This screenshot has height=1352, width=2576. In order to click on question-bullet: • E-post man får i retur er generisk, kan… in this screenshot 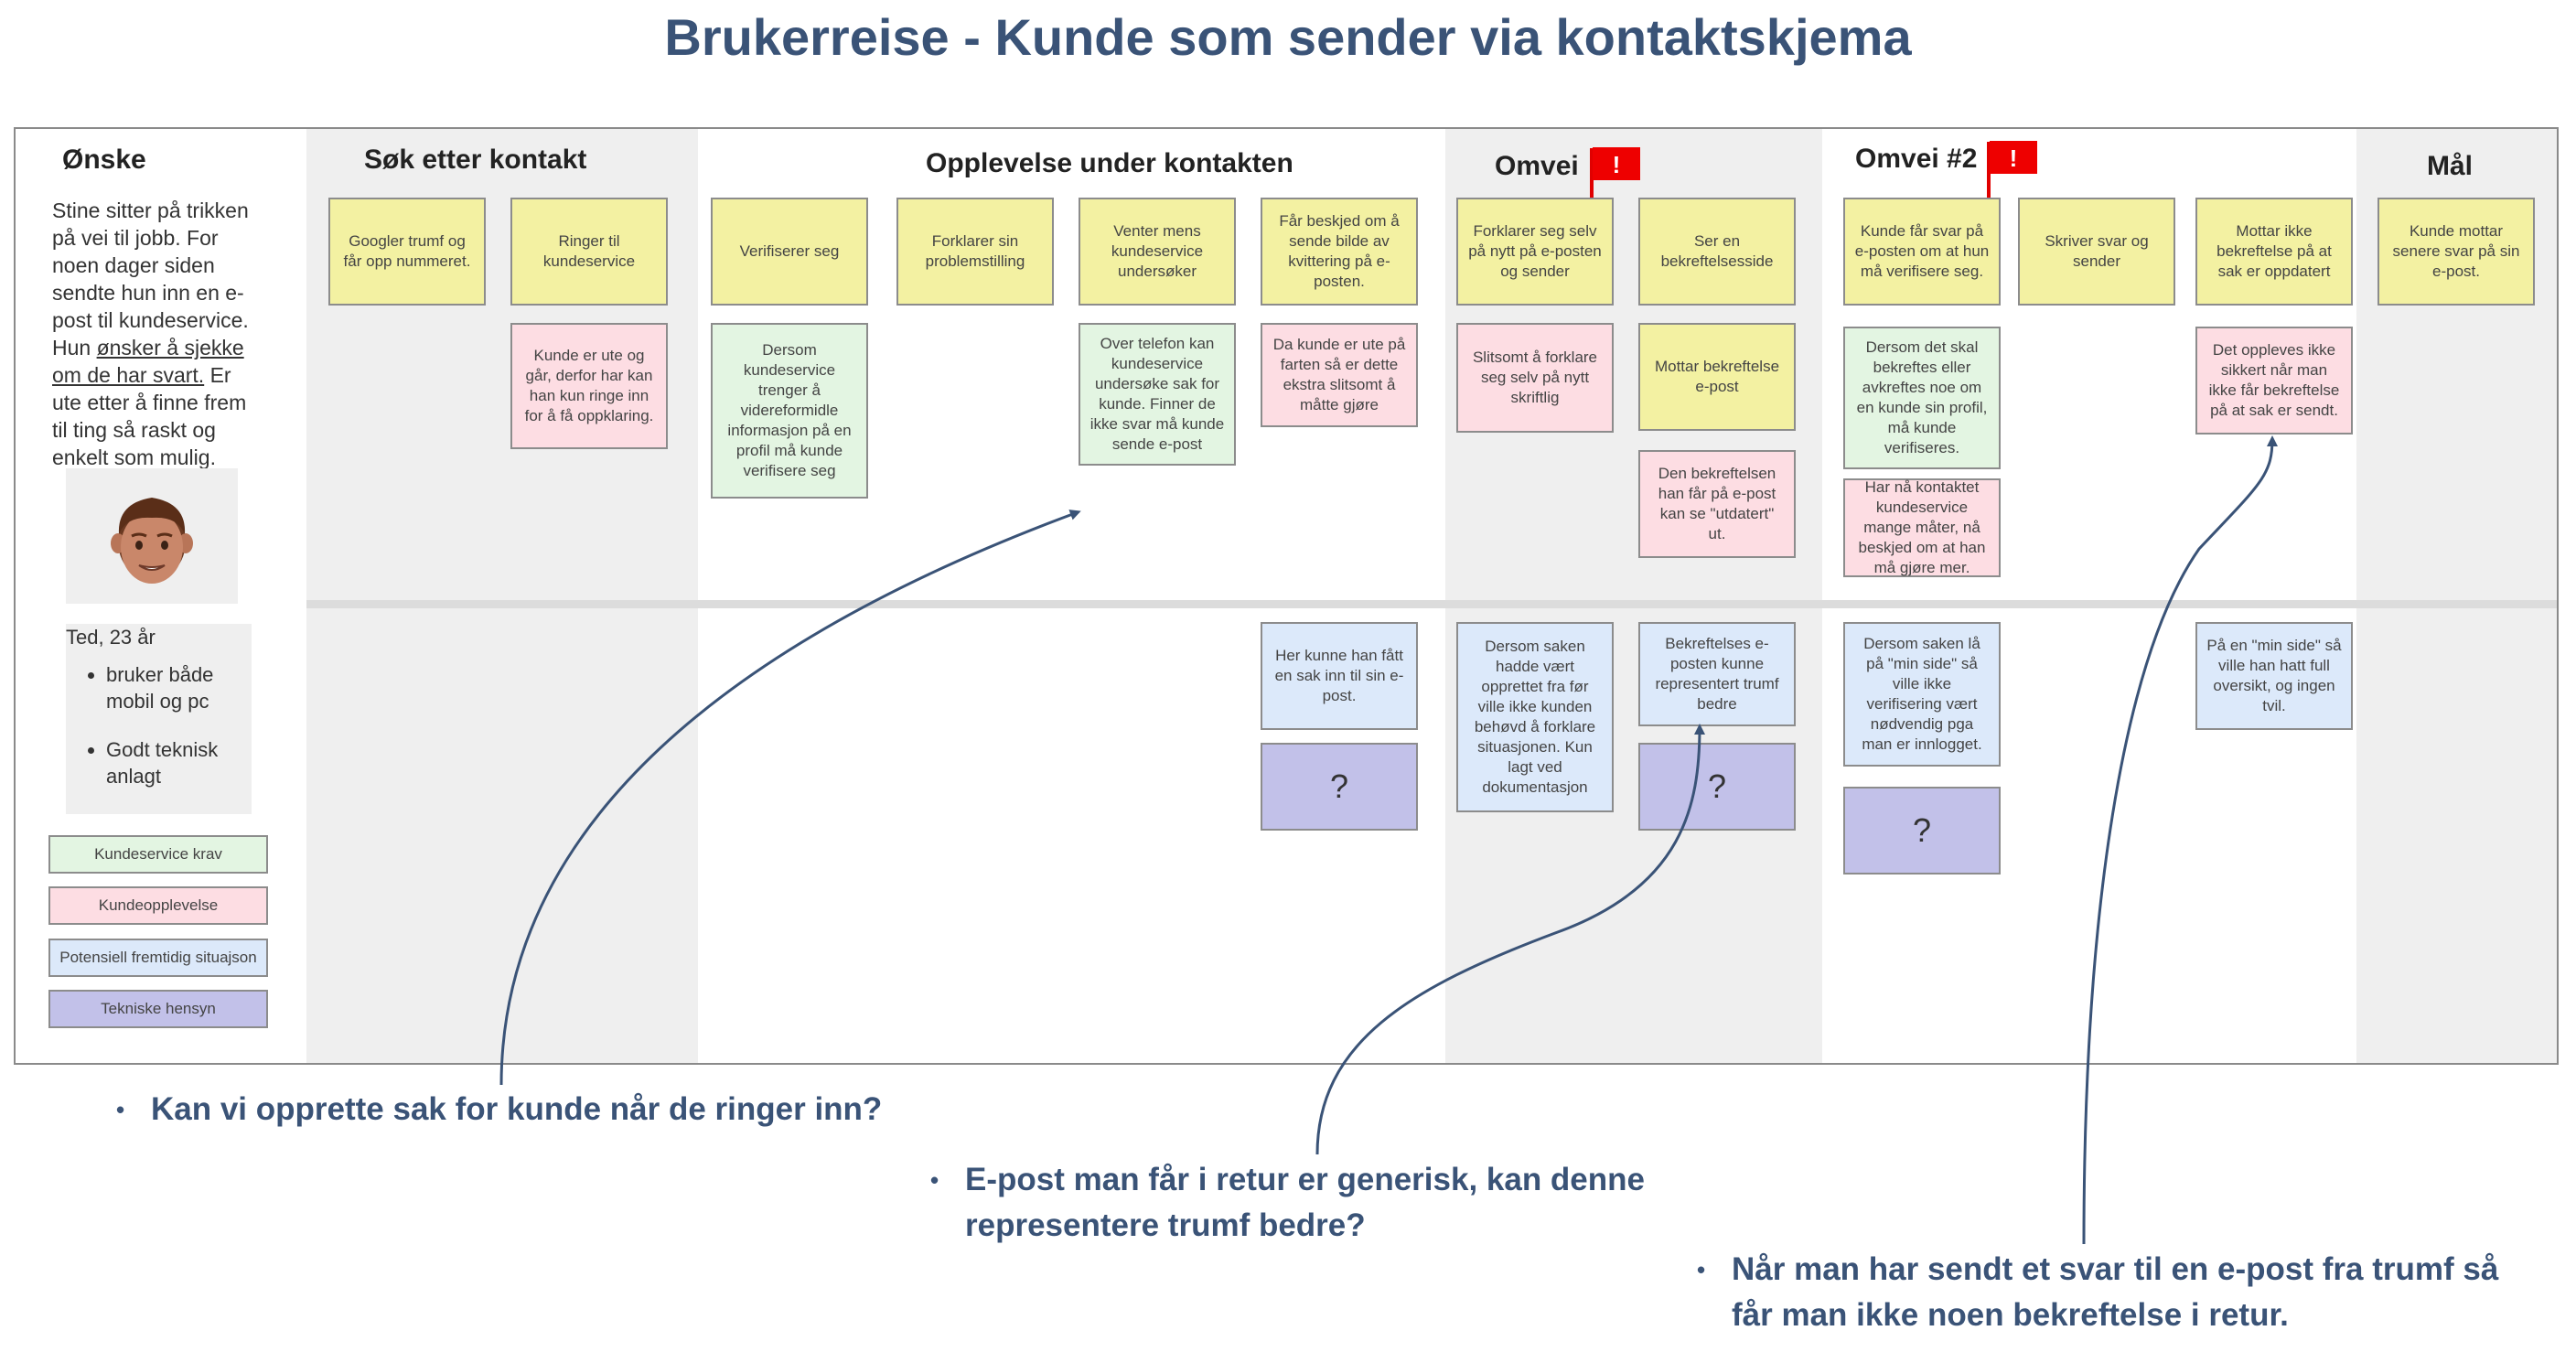, I will do `click(1331, 1203)`.